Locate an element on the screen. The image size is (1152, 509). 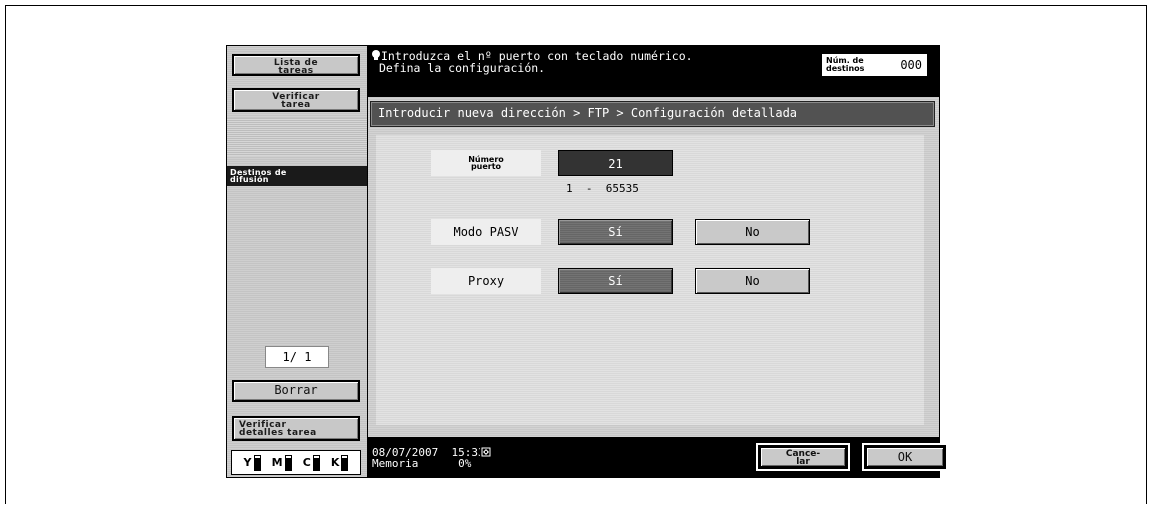
port-label-line2: puerto is located at coordinates (486, 166).